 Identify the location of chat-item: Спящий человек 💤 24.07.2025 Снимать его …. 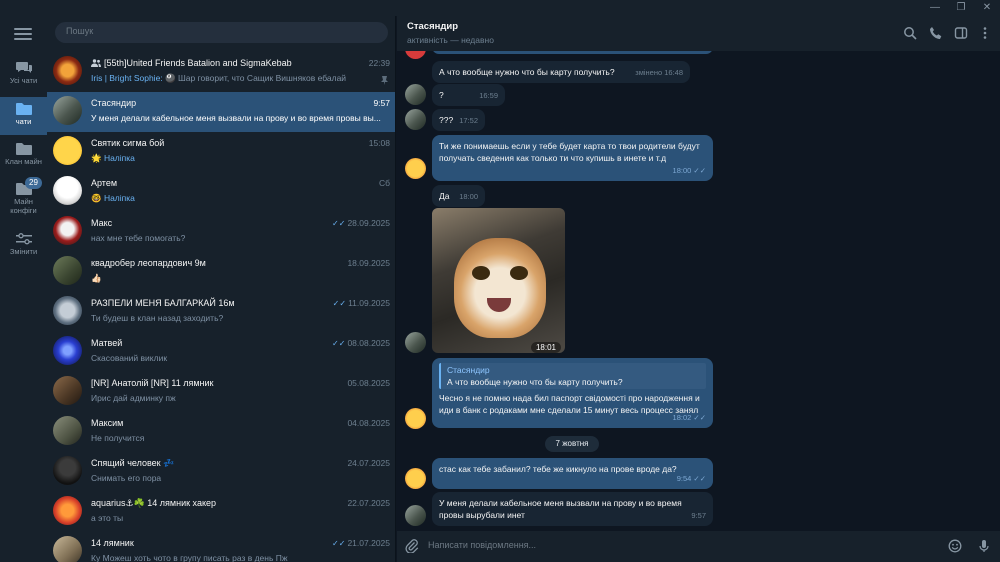
(221, 472).